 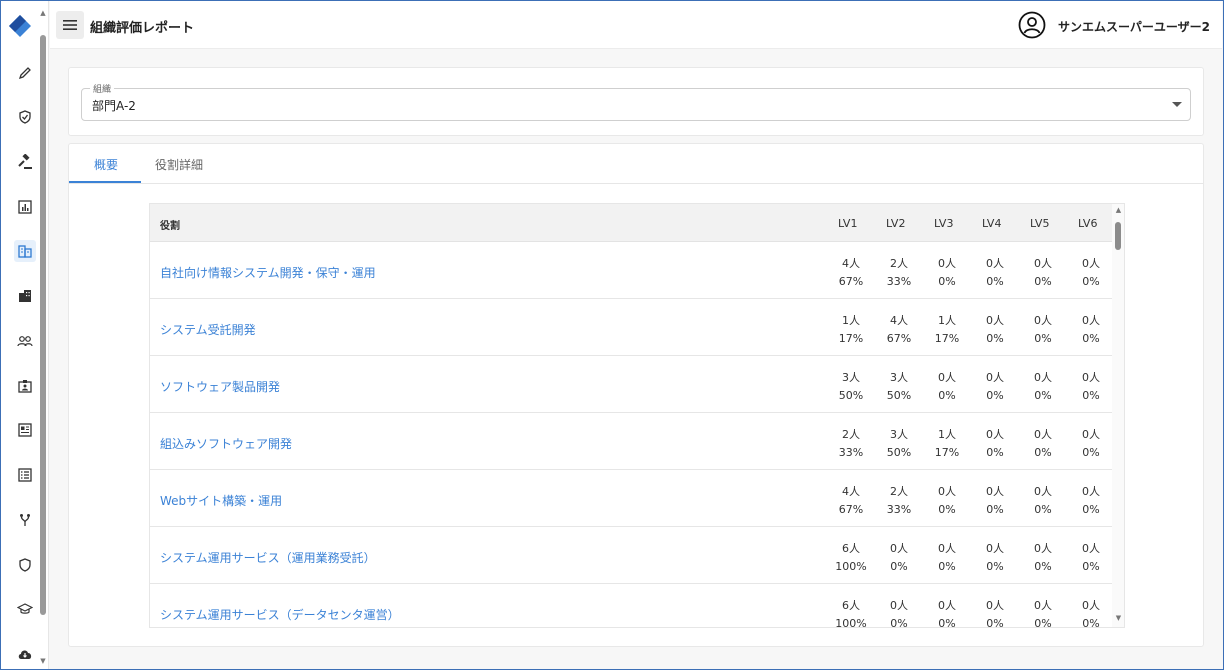 What do you see at coordinates (25, 117) in the screenshot?
I see `shield-check-icon` at bounding box center [25, 117].